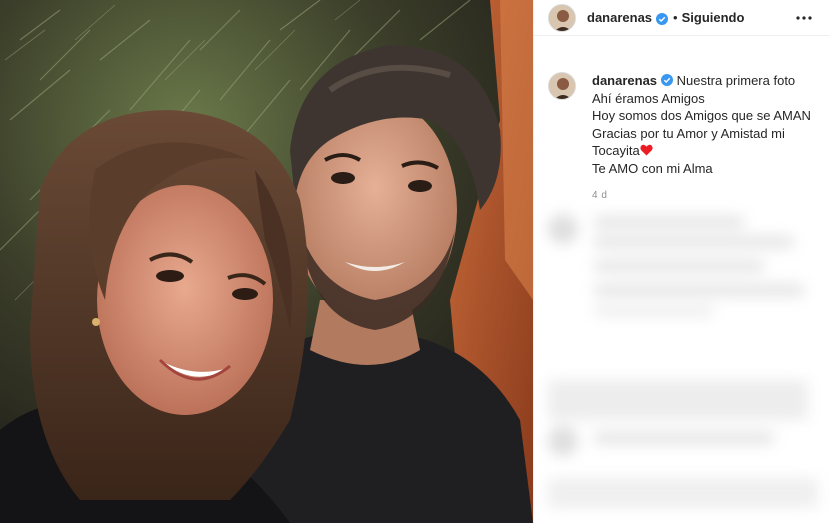 This screenshot has width=830, height=523. Describe the element at coordinates (736, 80) in the screenshot. I see `caption-line-1: Nuestra primera foto` at that location.